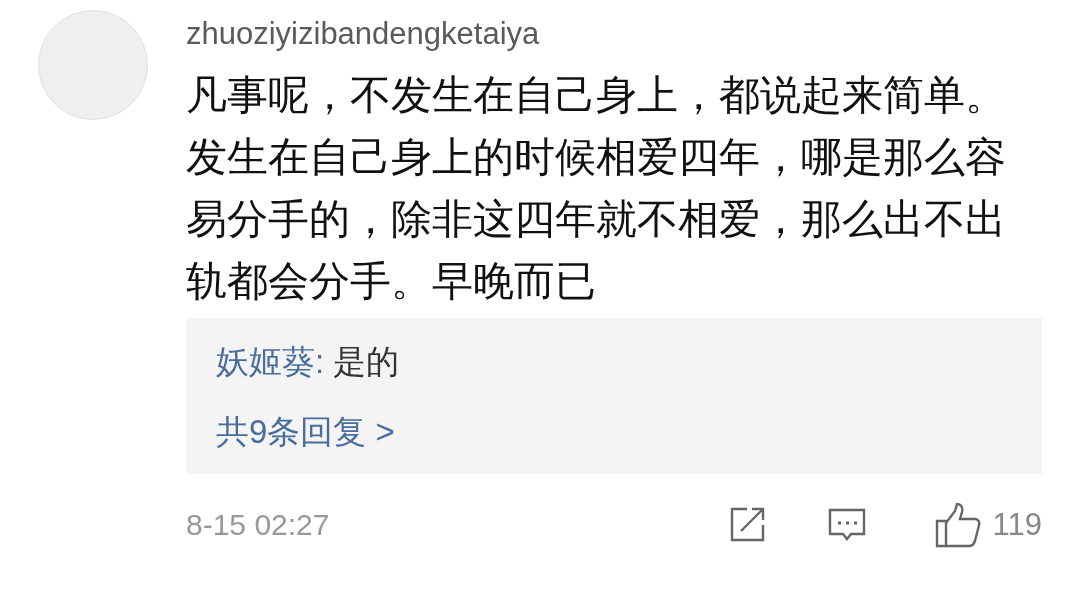 Image resolution: width=1080 pixels, height=612 pixels. I want to click on username: zhuoziyizibandengketaiya, so click(614, 34).